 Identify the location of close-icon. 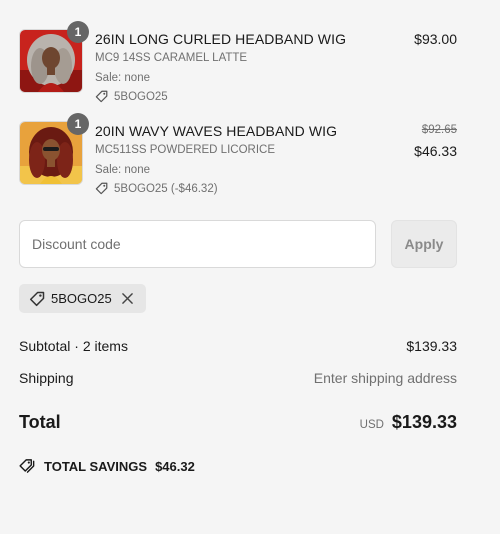
(128, 298).